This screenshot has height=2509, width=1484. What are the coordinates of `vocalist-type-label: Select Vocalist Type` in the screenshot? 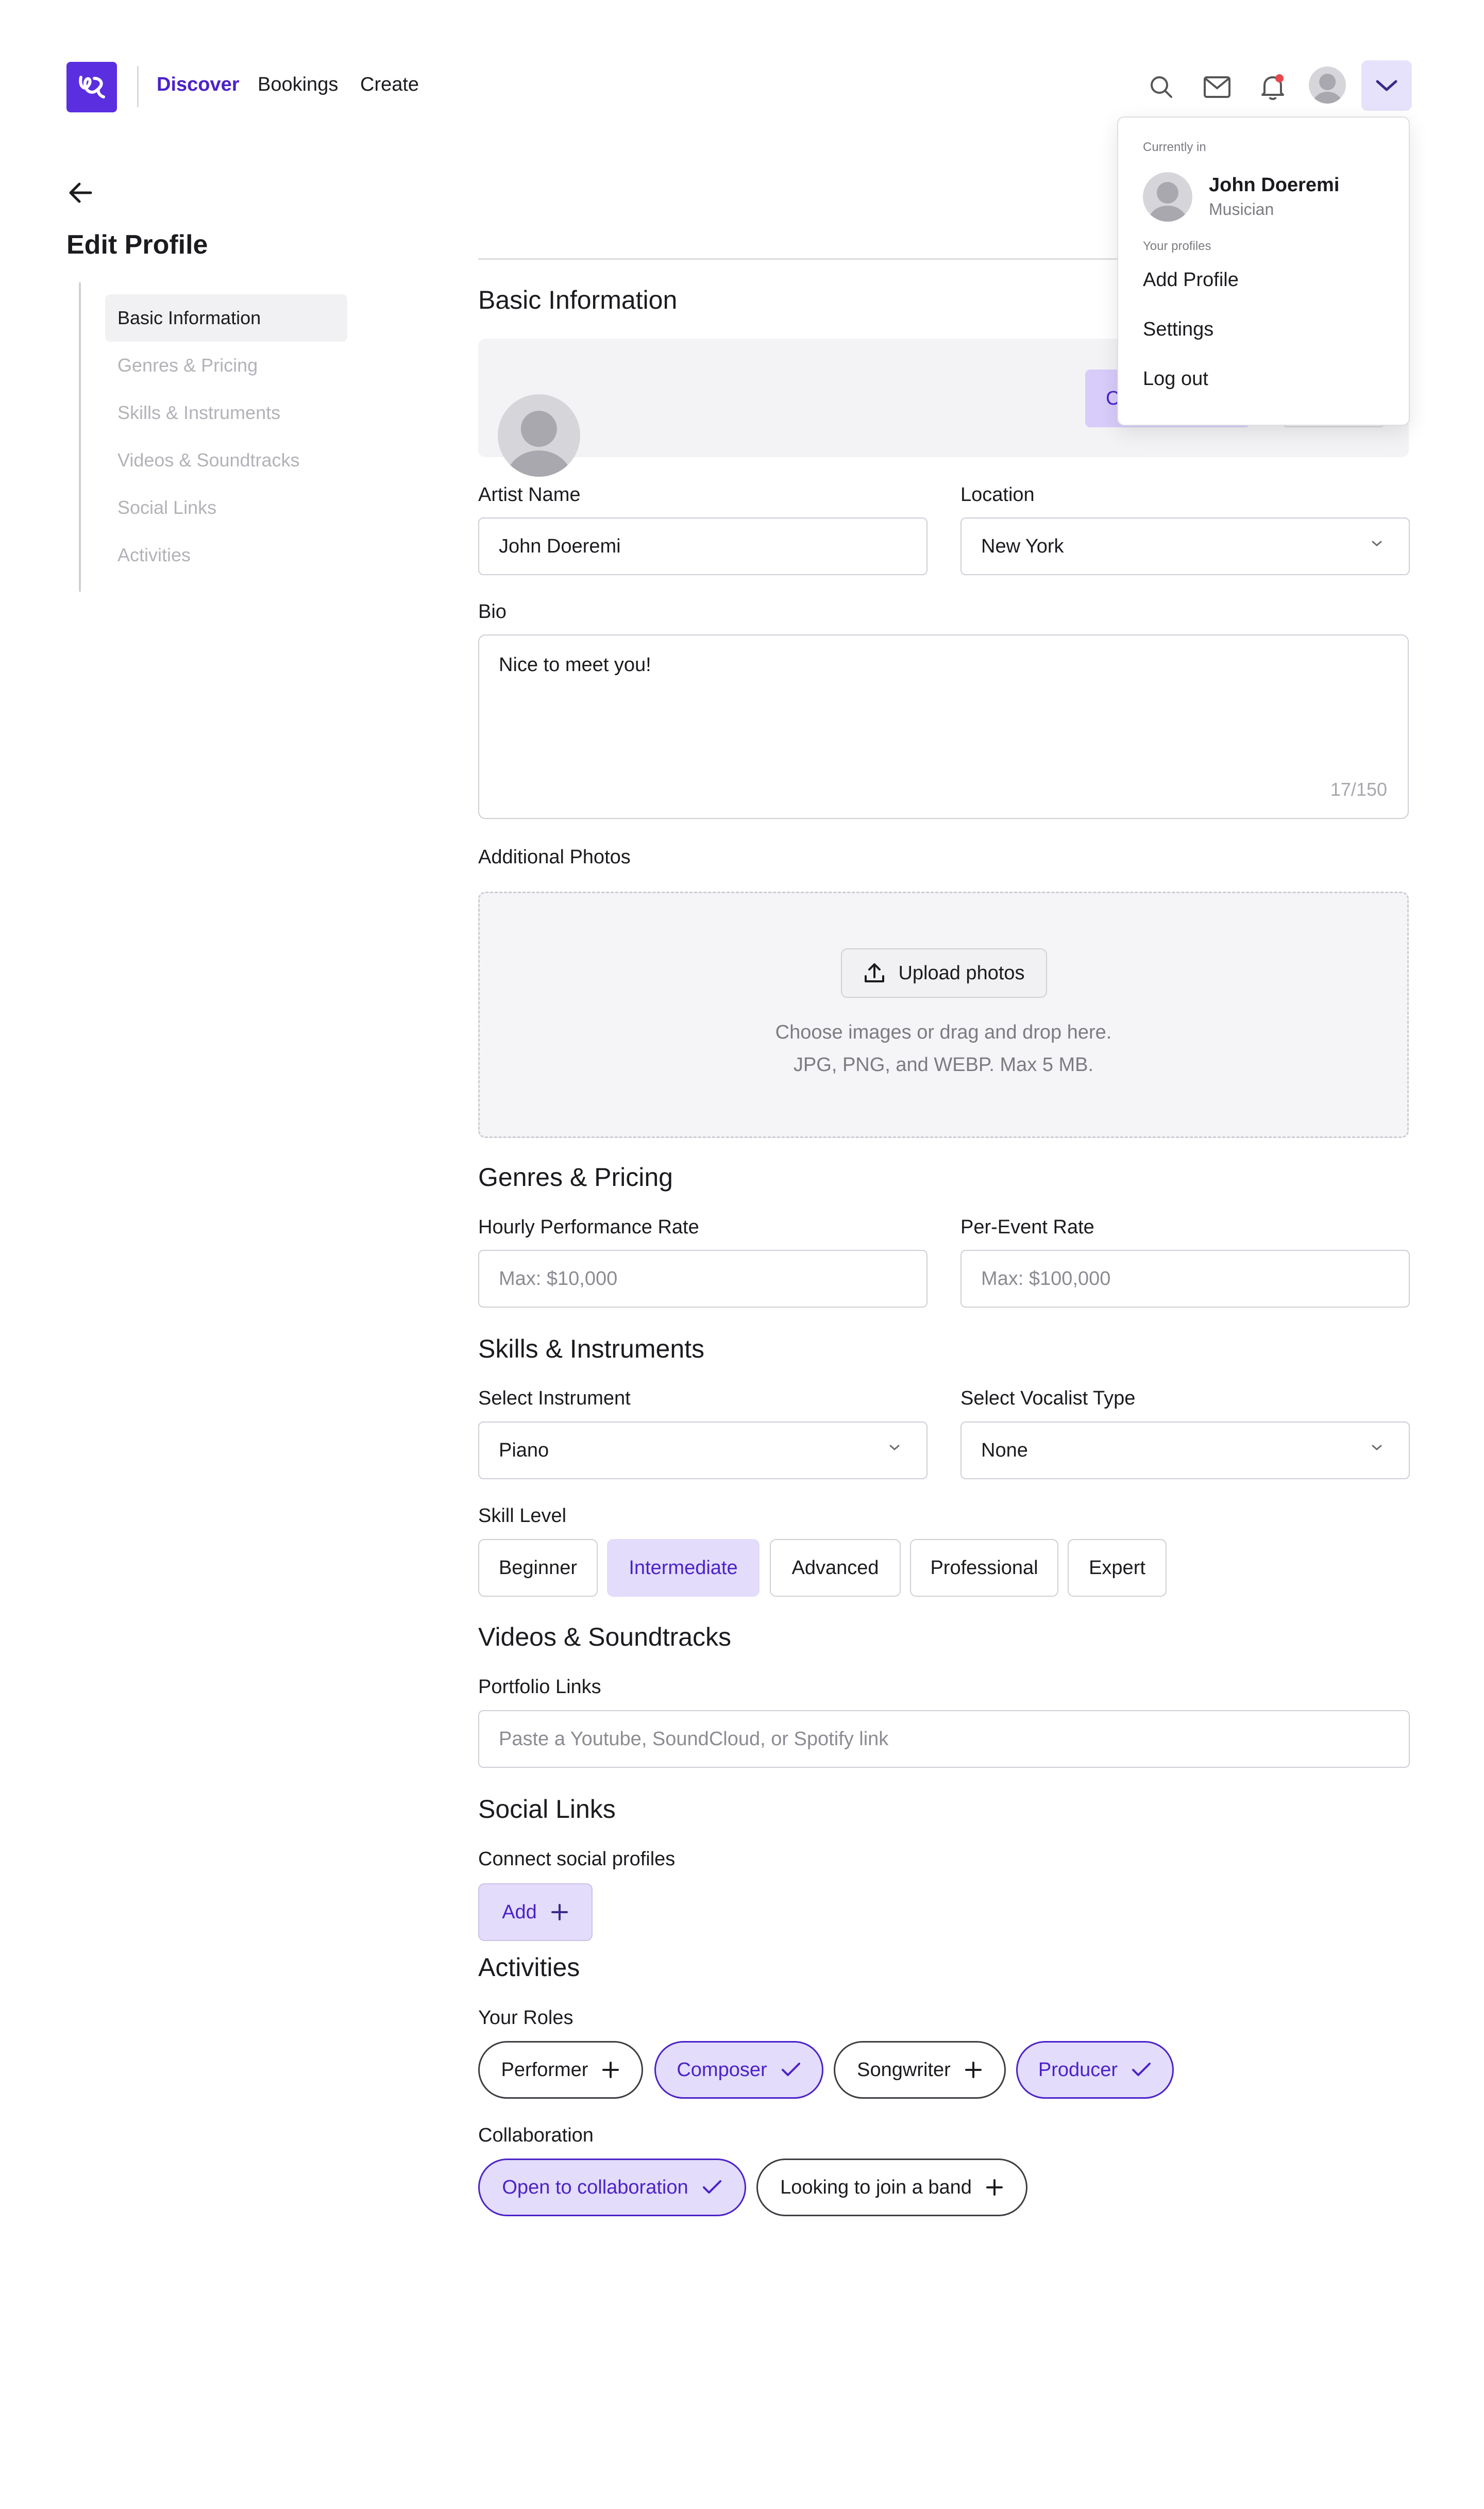 It's located at (1048, 1398).